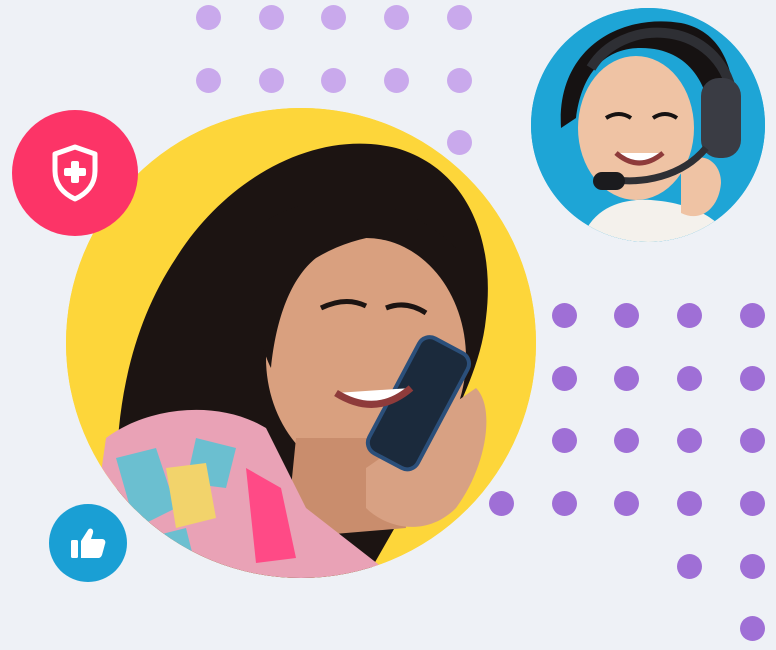  I want to click on shield-badge, so click(75, 173).